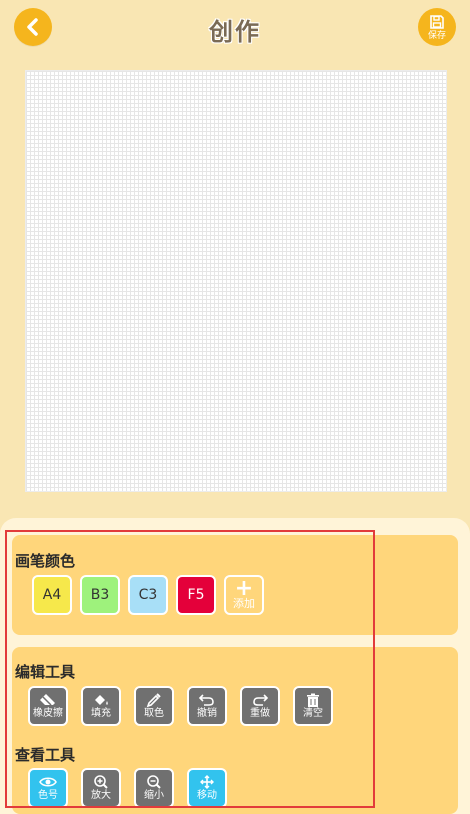 The width and height of the screenshot is (470, 814). Describe the element at coordinates (47, 700) in the screenshot. I see `eraser-icon` at that location.